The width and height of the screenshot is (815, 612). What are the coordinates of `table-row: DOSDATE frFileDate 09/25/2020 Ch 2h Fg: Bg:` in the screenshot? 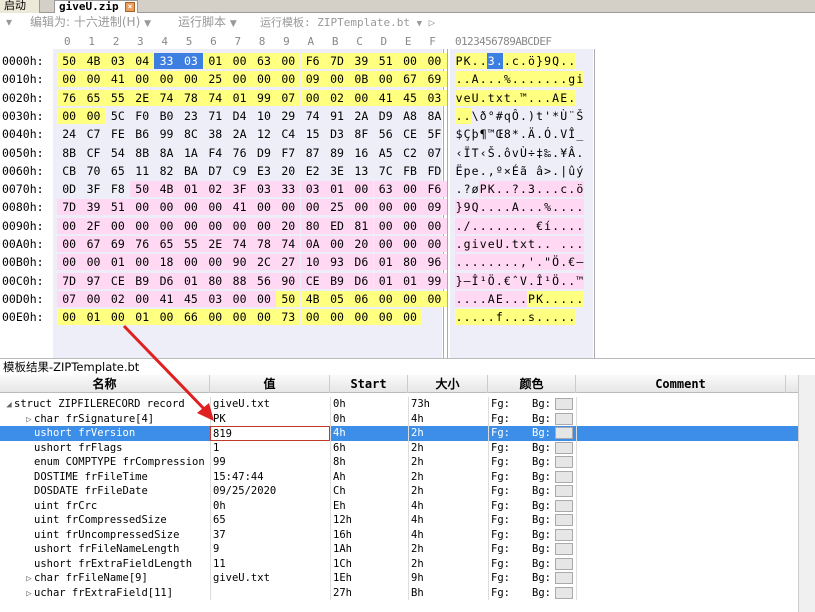 It's located at (407, 491).